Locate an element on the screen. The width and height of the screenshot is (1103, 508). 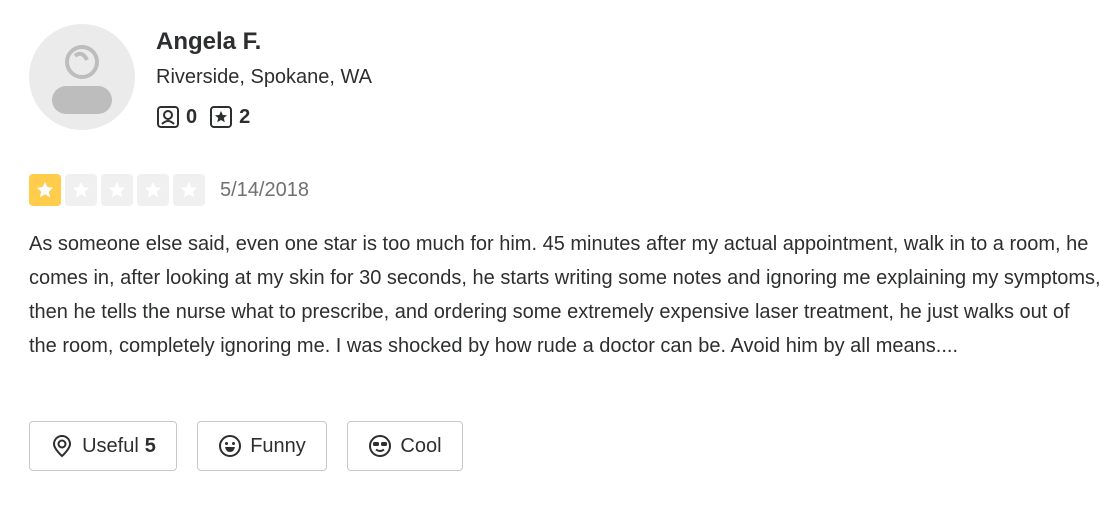
reviews-stat: 2 is located at coordinates (229, 117).